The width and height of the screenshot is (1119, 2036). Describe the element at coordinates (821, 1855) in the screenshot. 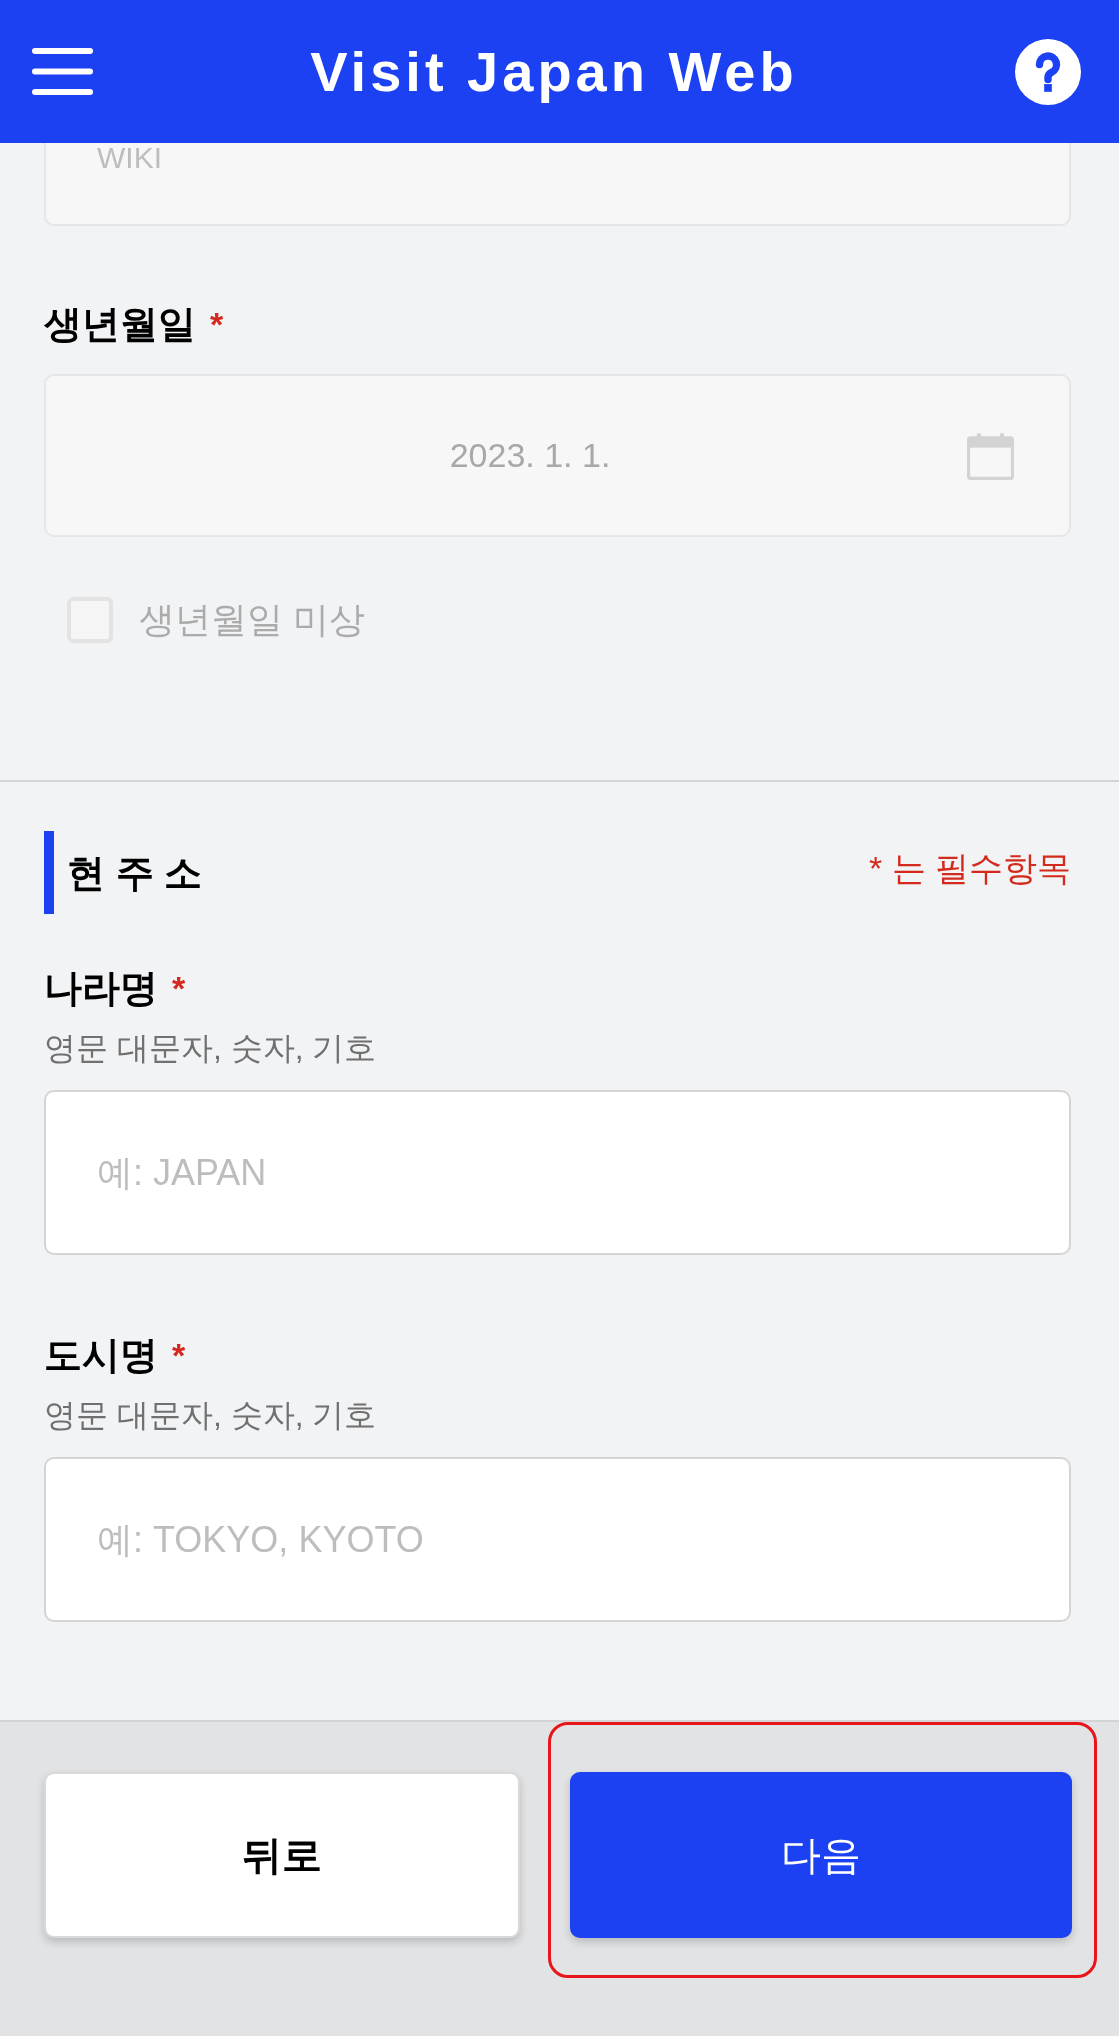

I see `next-button: 다음` at that location.